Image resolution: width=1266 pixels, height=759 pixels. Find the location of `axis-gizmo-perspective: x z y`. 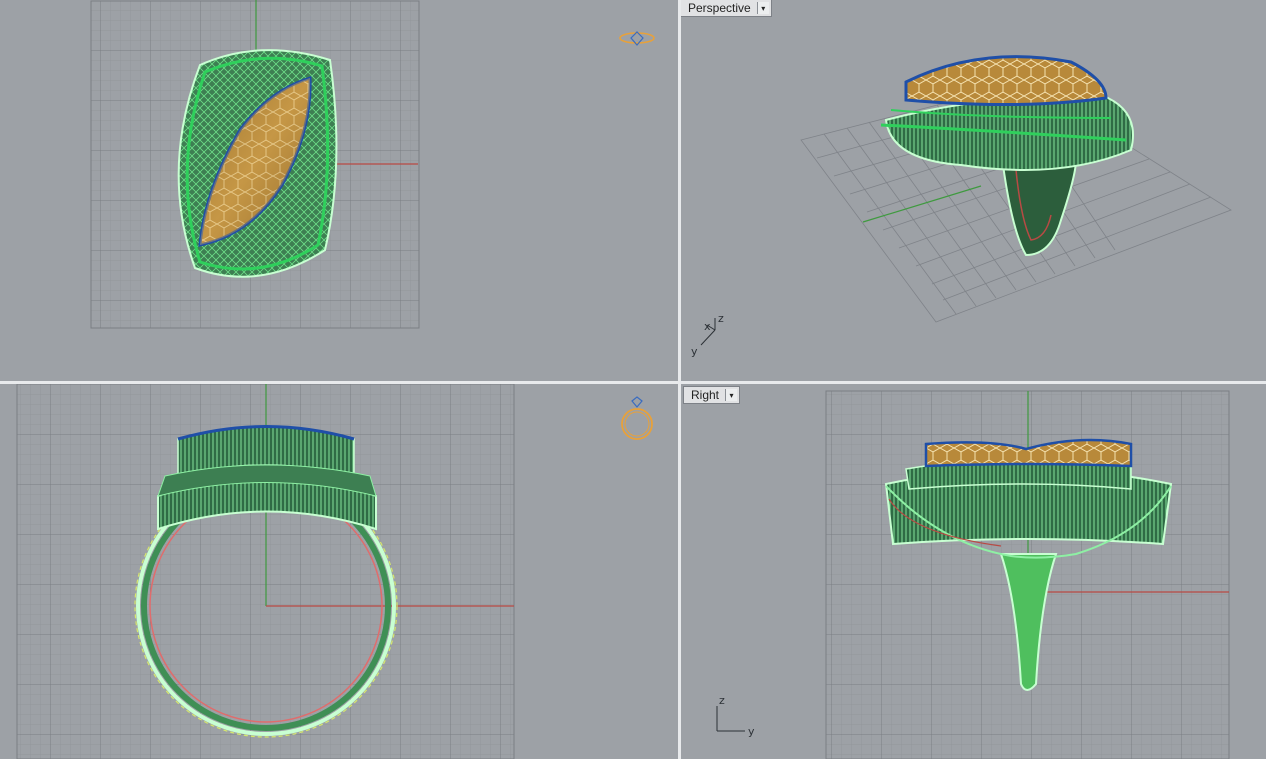

axis-gizmo-perspective: x z y is located at coordinates (707, 335).